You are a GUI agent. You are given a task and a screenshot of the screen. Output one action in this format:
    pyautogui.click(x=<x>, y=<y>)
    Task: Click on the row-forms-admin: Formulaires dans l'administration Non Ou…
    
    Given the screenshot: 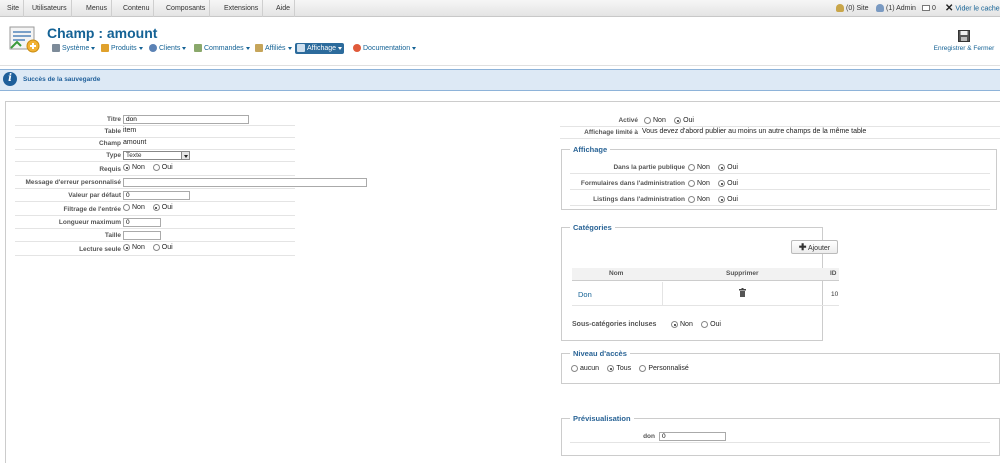 What is the action you would take?
    pyautogui.click(x=780, y=184)
    